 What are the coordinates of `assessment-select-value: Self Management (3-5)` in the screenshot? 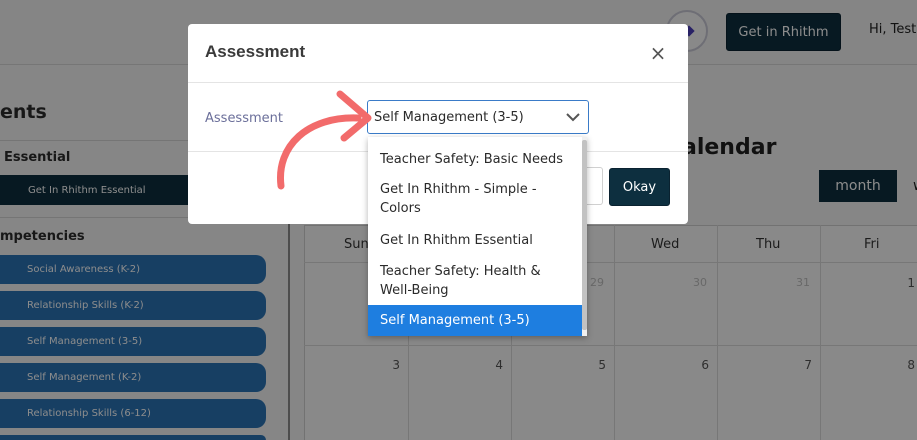 It's located at (449, 117).